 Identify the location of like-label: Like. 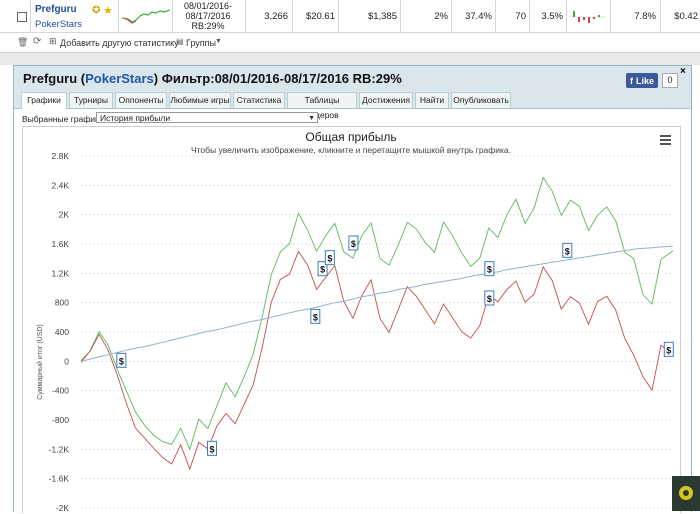
(644, 80).